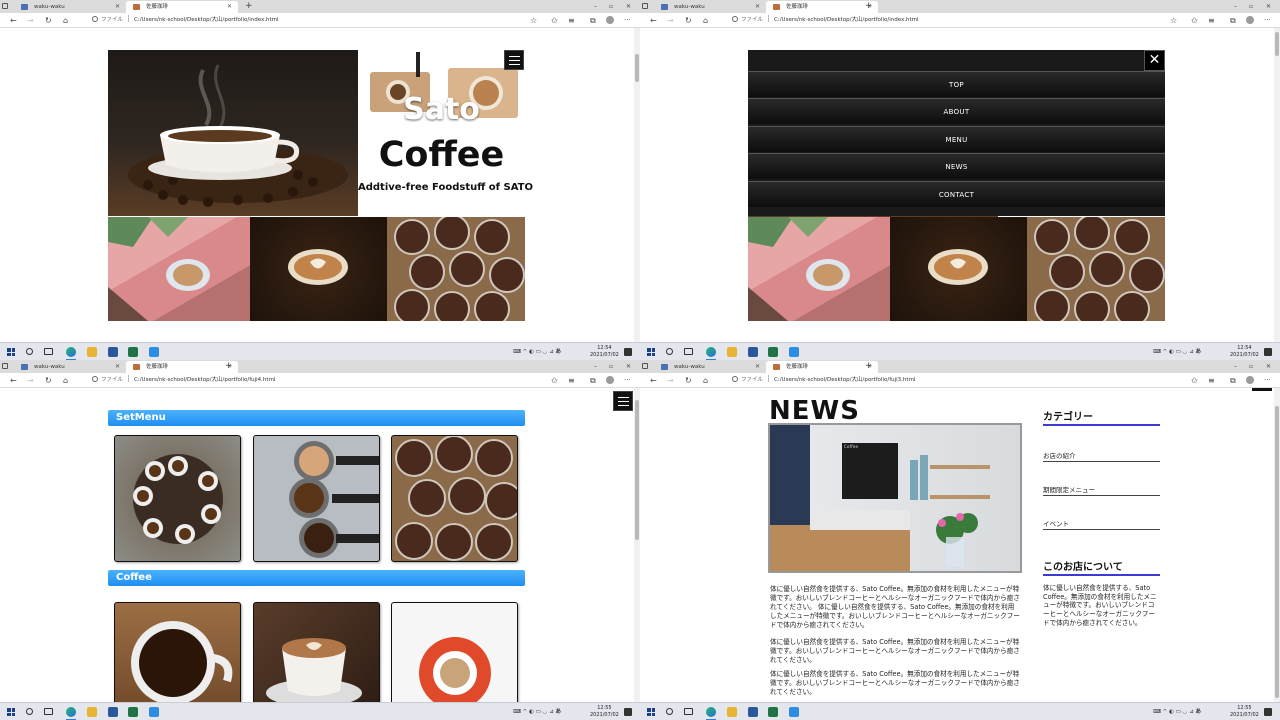  I want to click on menu-item-top: TOP, so click(956, 84).